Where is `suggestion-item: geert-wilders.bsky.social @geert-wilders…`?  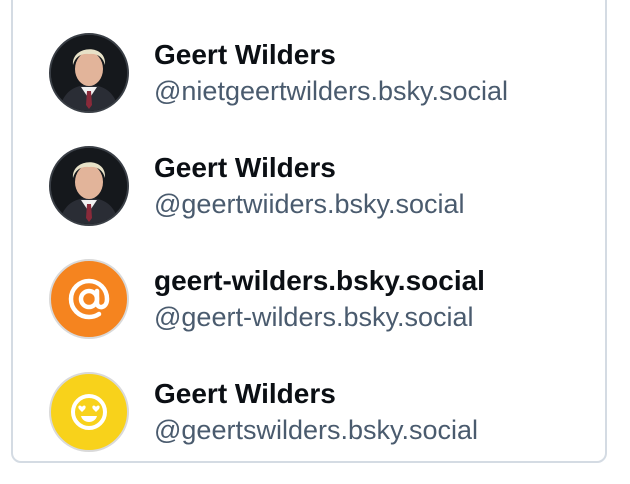
suggestion-item: geert-wilders.bsky.social @geert-wilders… is located at coordinates (267, 299).